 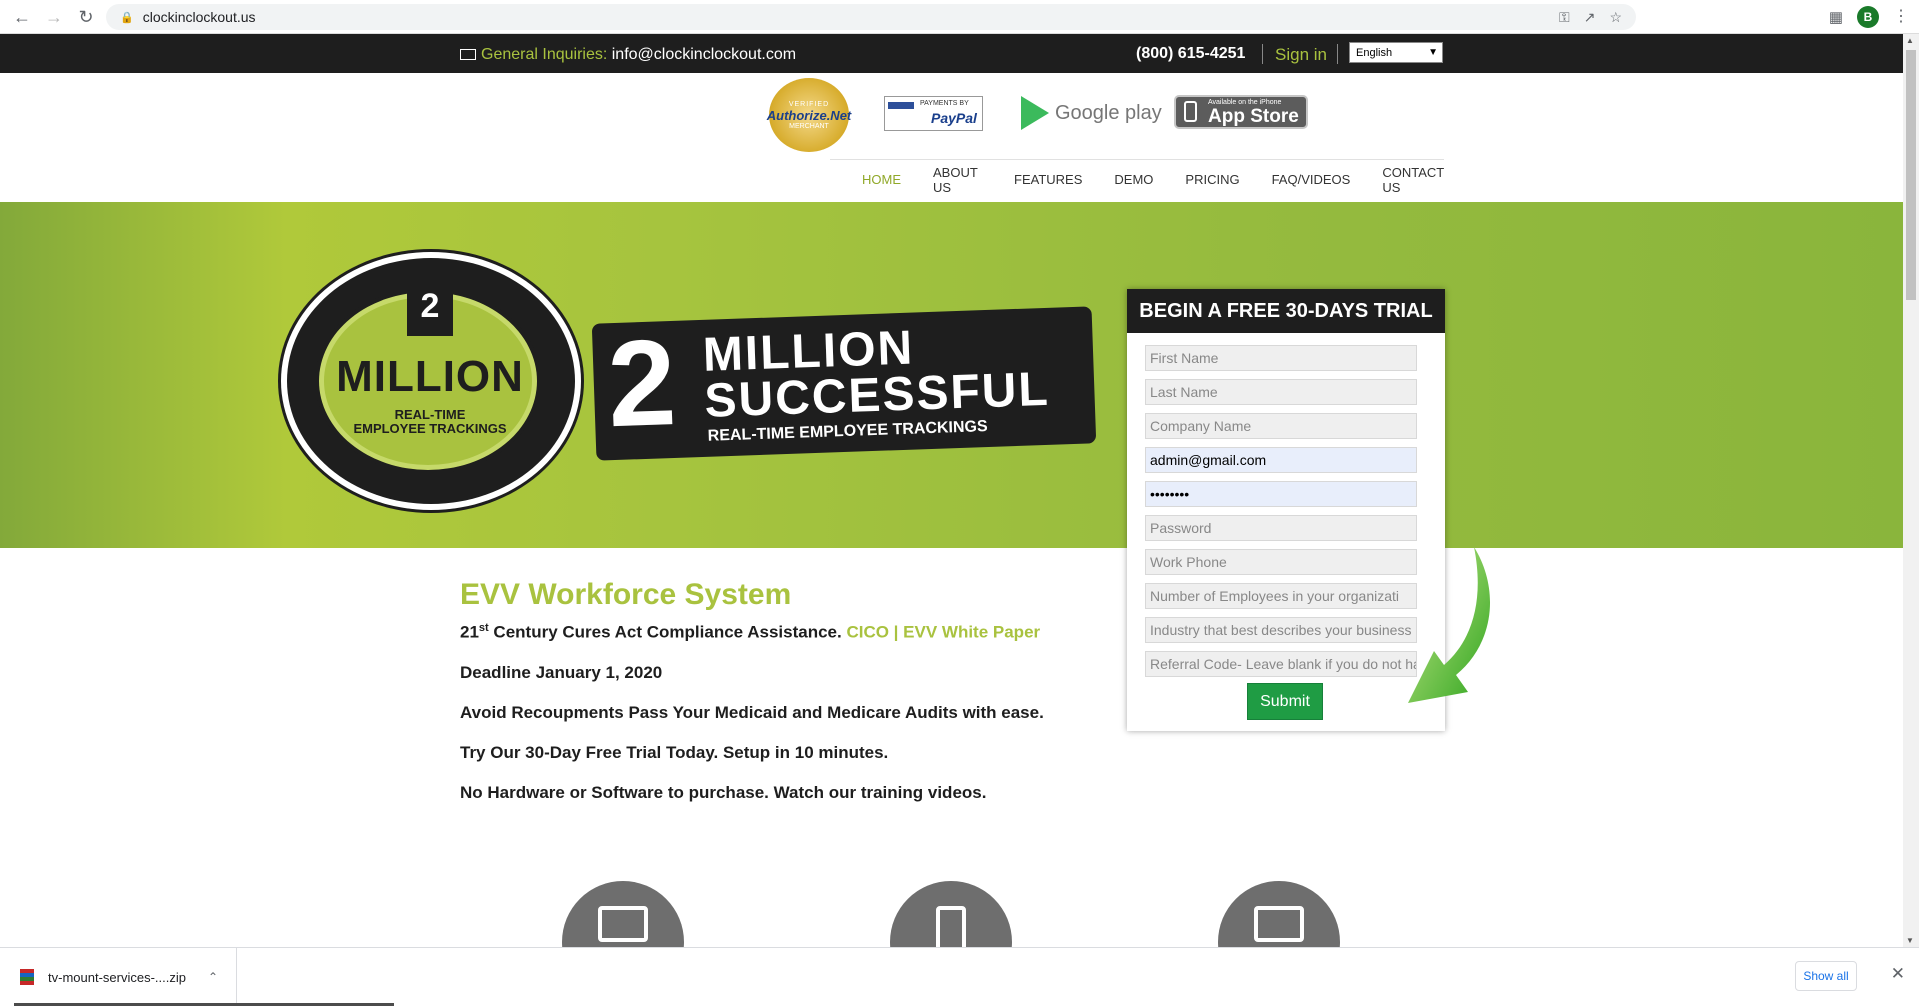 I want to click on paypal-main-text: PayPal, so click(x=954, y=118).